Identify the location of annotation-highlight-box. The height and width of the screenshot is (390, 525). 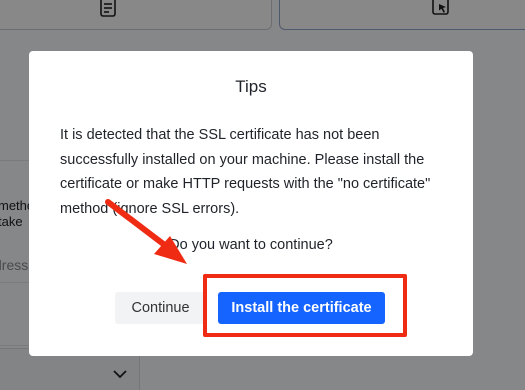
(305, 305).